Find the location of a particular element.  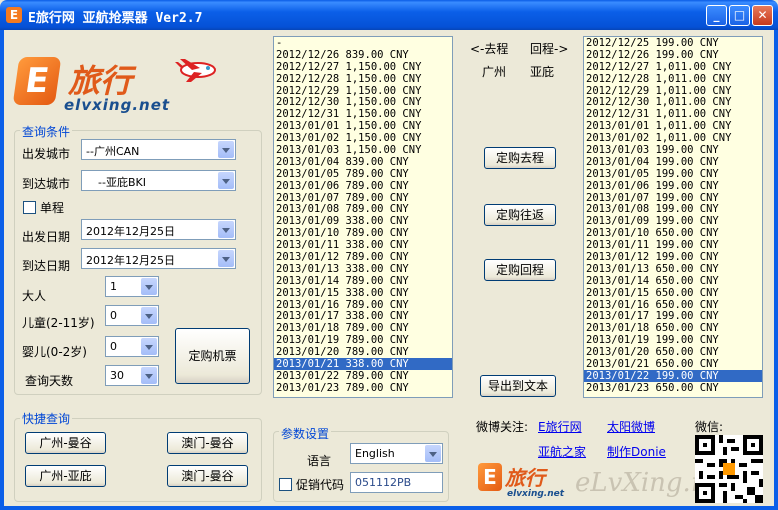

return-item: 2012/12/25 199.00 CNY is located at coordinates (673, 43).